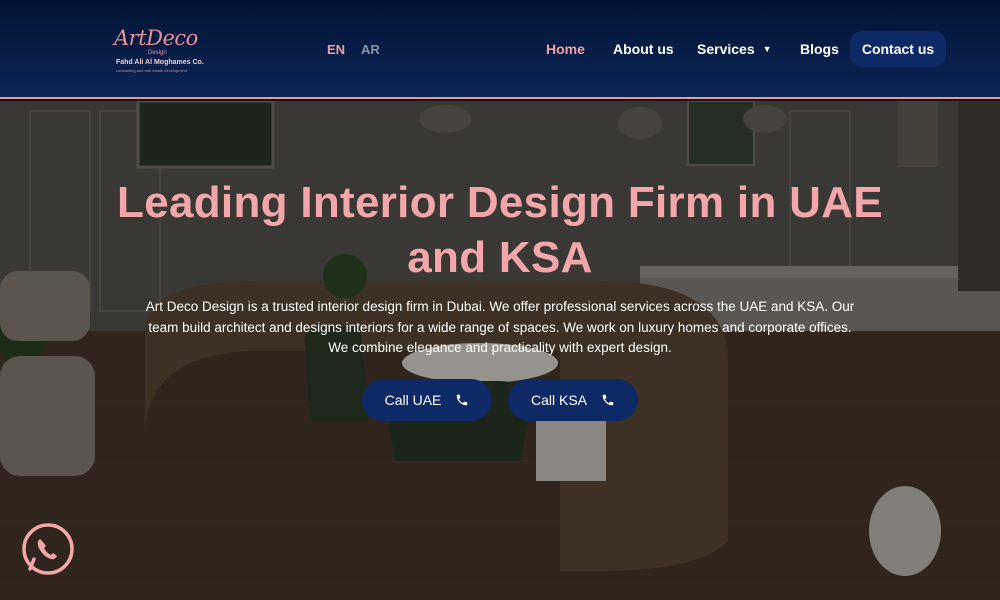 Image resolution: width=1000 pixels, height=600 pixels. What do you see at coordinates (157, 53) in the screenshot?
I see `logo-subline: Design` at bounding box center [157, 53].